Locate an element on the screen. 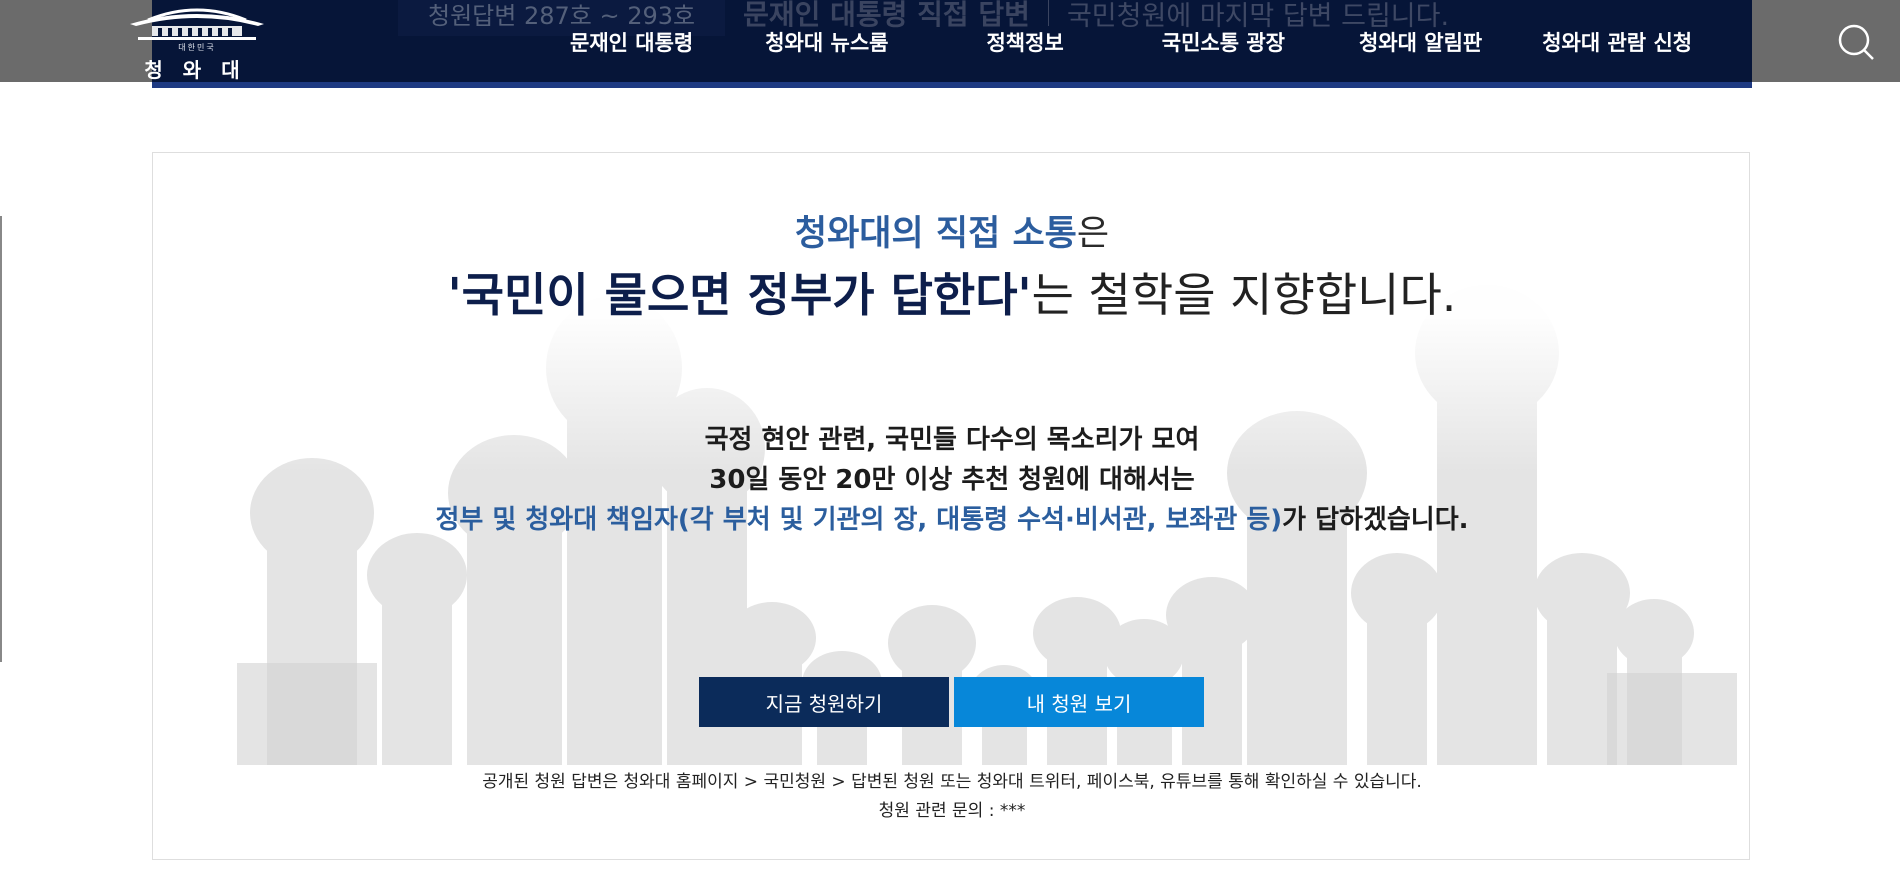 Image resolution: width=1900 pixels, height=876 pixels. intro-heading-rest: 은 is located at coordinates (1093, 234).